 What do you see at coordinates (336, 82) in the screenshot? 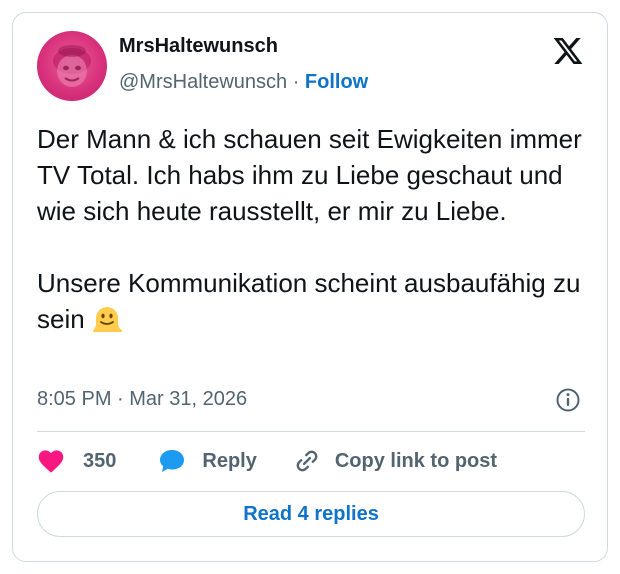
I see `follow-button: Follow` at bounding box center [336, 82].